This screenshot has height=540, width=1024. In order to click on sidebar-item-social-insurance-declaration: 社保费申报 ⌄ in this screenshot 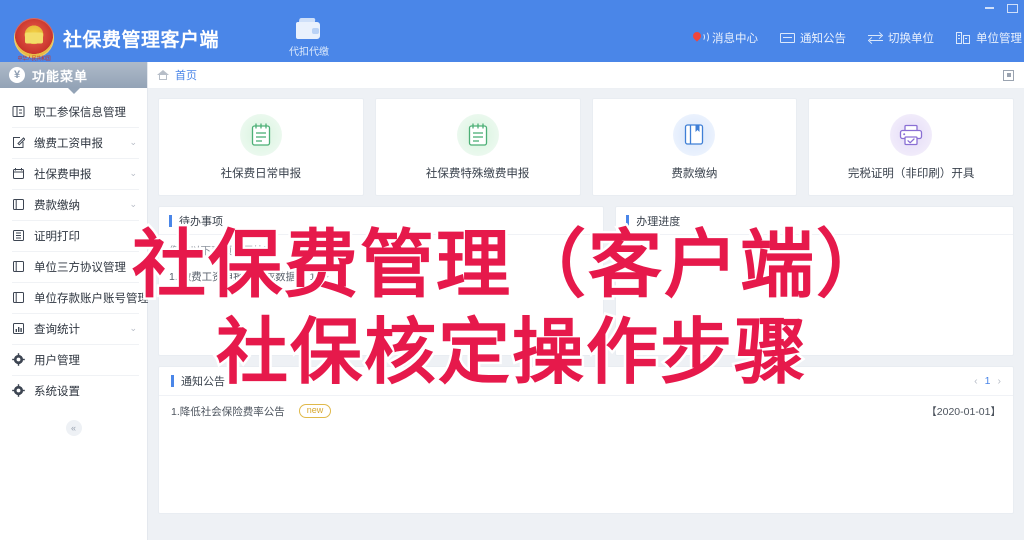, I will do `click(73, 173)`.